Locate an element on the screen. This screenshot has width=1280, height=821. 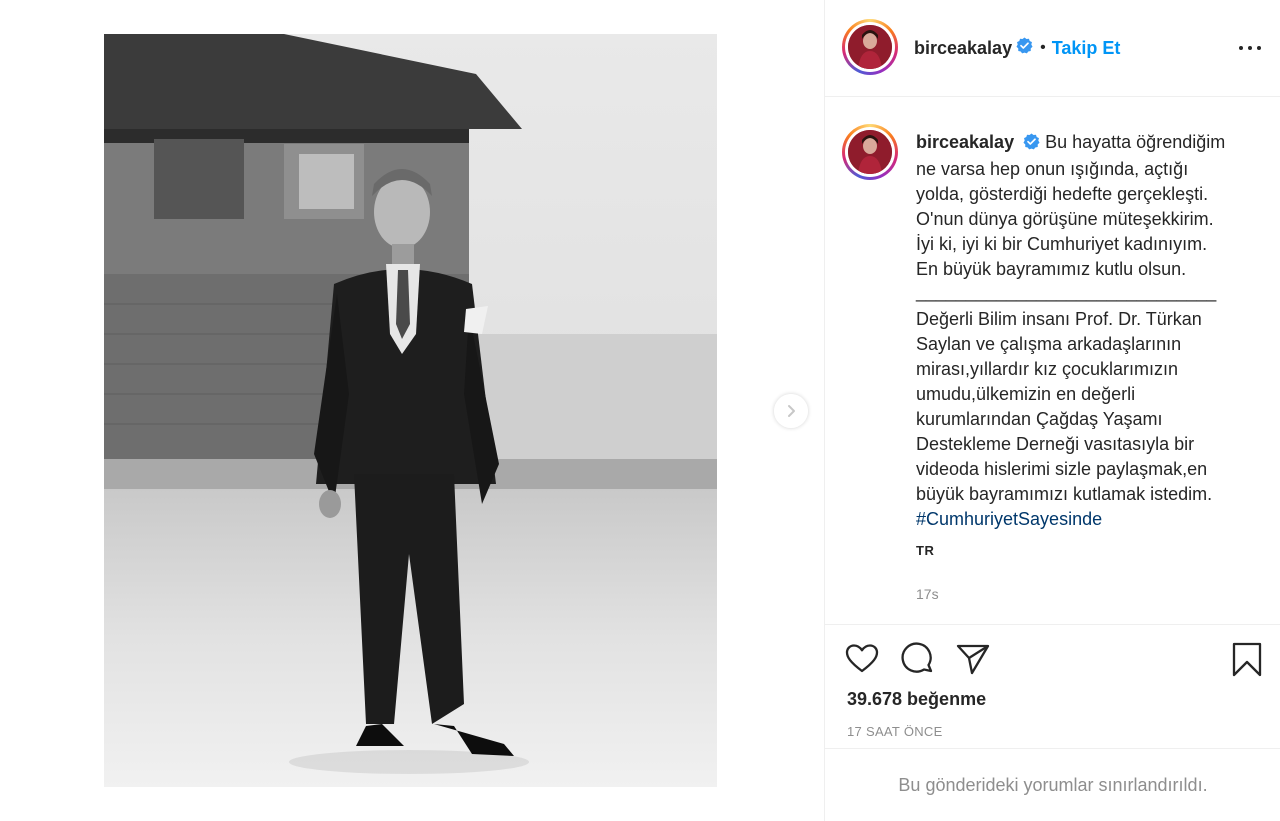
caption-line: İyi ki, iyi ki bir Cumhuriyet kadınıyım. is located at coordinates (1062, 244).